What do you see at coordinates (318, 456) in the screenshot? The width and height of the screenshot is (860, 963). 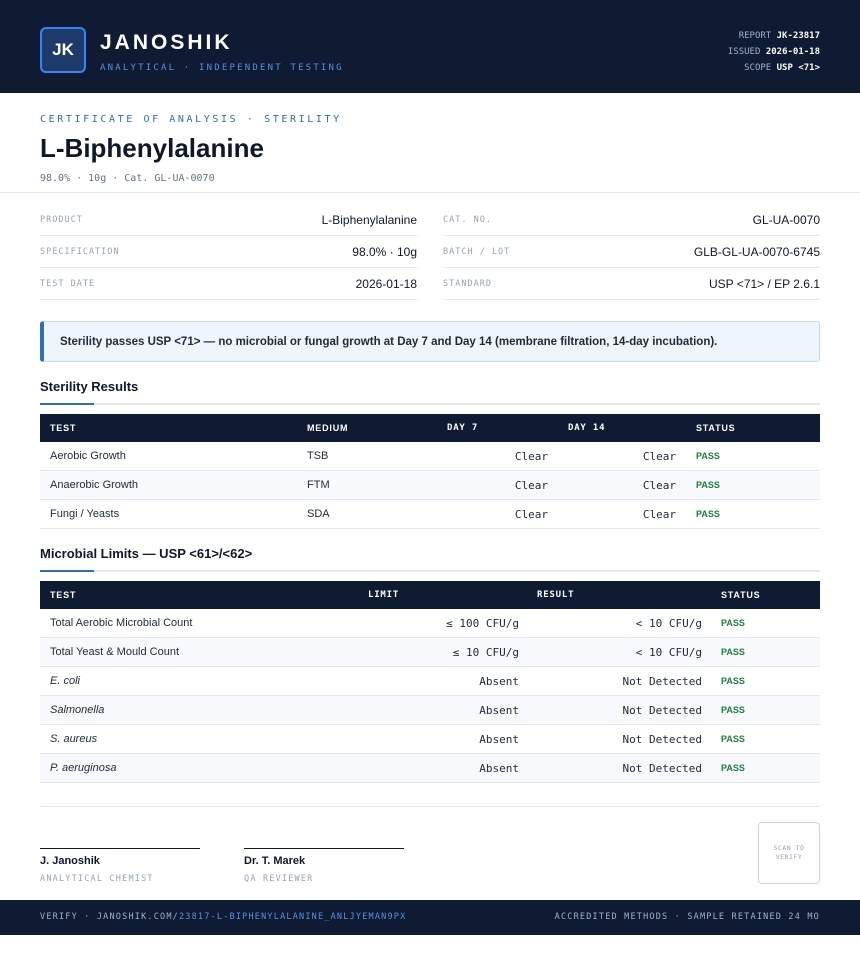 I see `cell-medium: TSB` at bounding box center [318, 456].